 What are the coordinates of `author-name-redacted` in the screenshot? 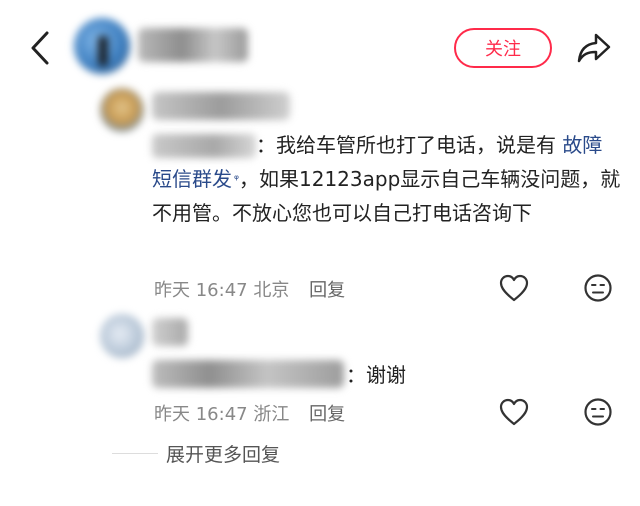 It's located at (193, 45).